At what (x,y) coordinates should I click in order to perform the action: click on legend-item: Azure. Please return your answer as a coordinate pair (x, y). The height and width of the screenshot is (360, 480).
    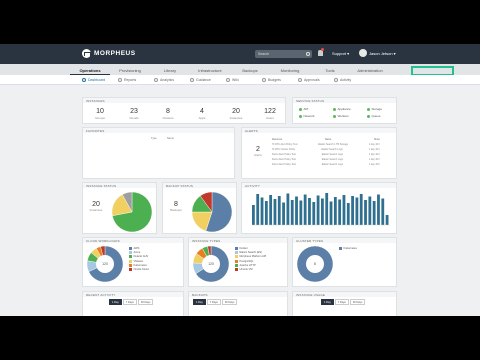
    Looking at the image, I should click on (134, 253).